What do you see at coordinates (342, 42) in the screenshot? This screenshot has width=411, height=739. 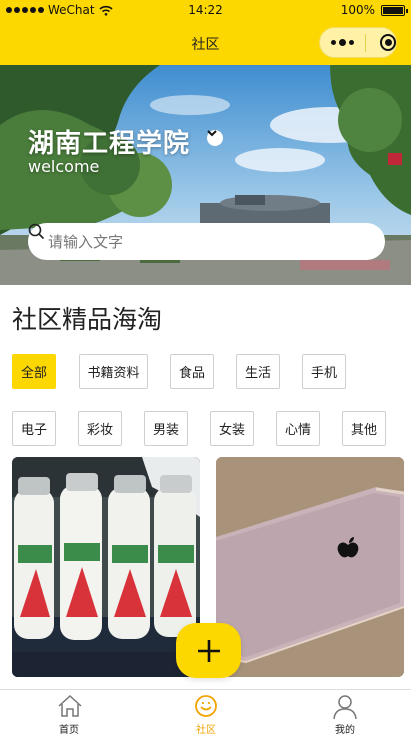 I see `more-icon` at bounding box center [342, 42].